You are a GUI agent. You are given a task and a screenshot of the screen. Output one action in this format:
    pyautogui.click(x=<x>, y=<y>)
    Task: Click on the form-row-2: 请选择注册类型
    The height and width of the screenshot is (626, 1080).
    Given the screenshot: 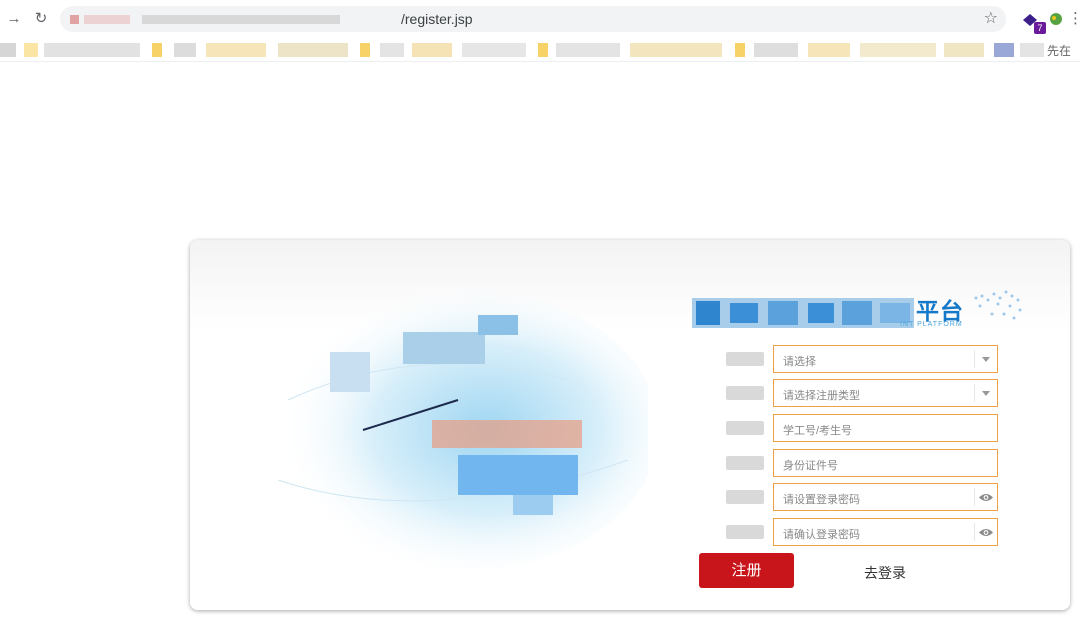 What is the action you would take?
    pyautogui.click(x=860, y=393)
    